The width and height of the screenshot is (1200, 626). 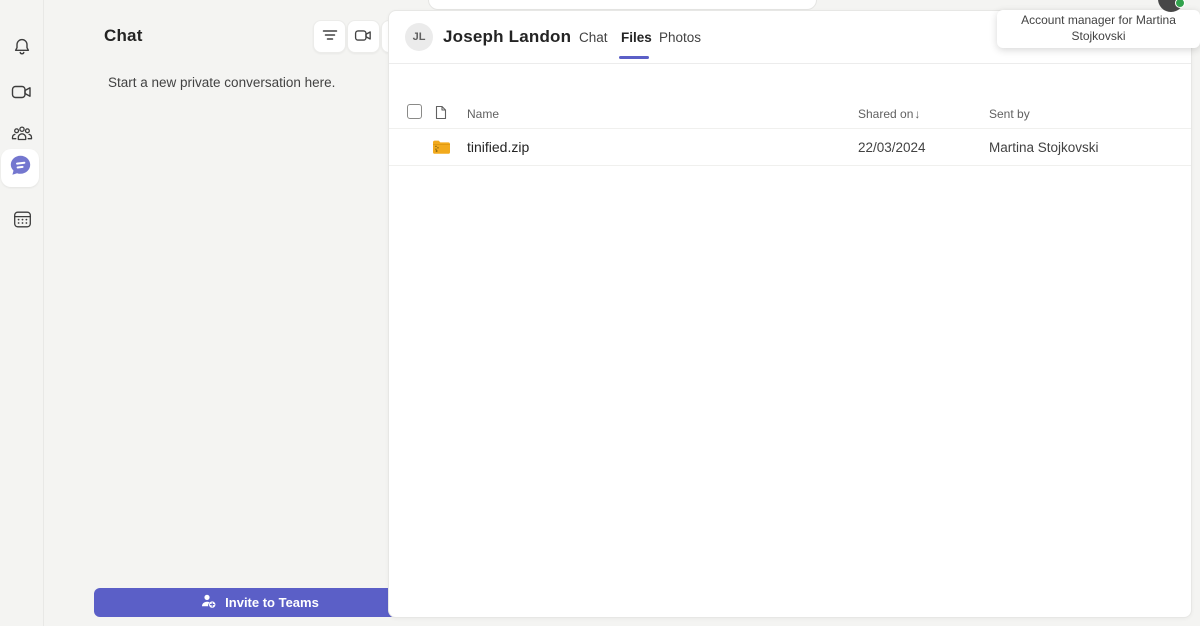 I want to click on invite-to-teams-label: Invite to Teams, so click(x=272, y=602).